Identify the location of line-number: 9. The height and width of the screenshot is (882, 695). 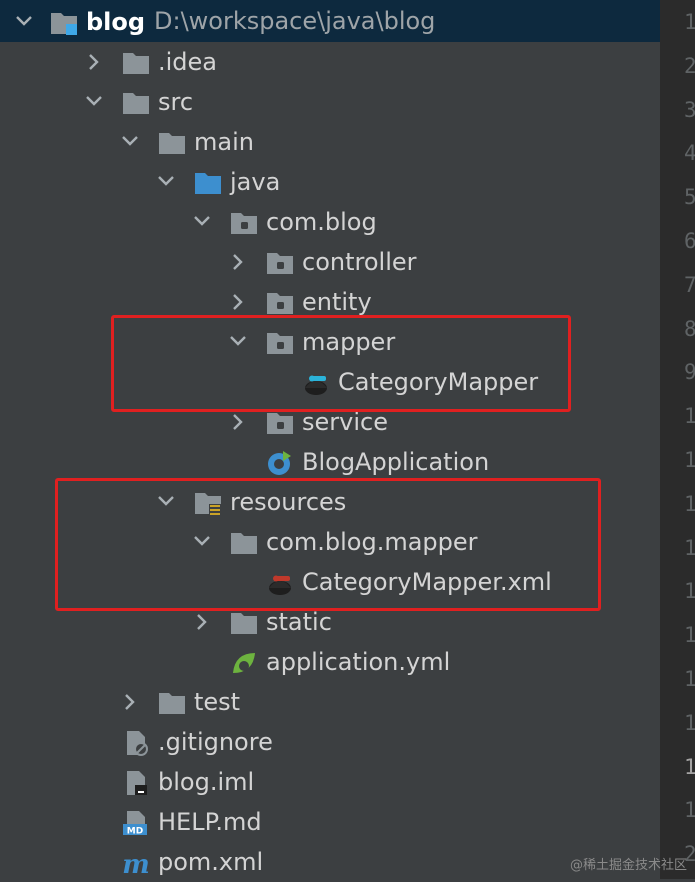
(689, 372).